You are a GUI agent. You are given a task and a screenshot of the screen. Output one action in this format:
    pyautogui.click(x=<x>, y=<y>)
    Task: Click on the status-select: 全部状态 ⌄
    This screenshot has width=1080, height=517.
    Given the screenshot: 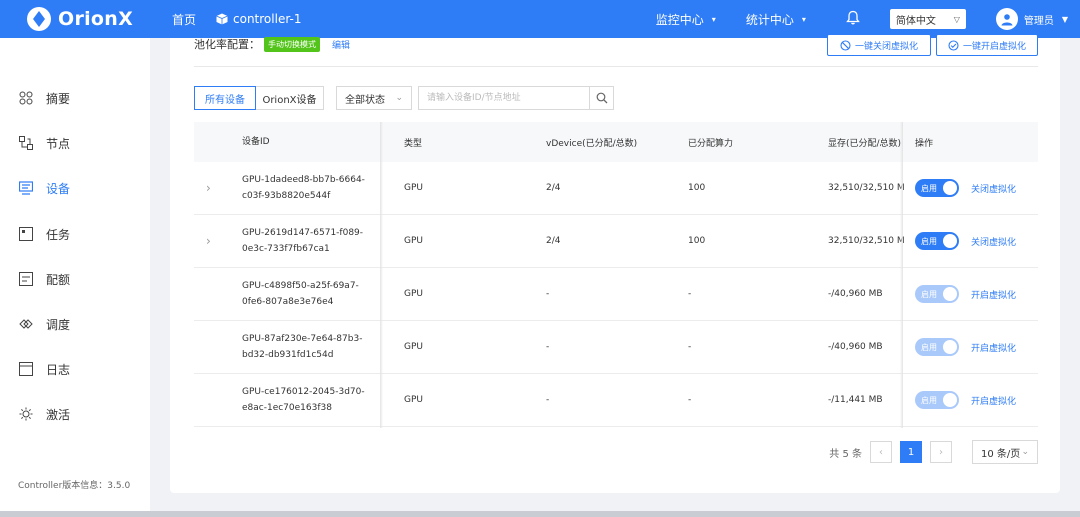 What is the action you would take?
    pyautogui.click(x=374, y=98)
    